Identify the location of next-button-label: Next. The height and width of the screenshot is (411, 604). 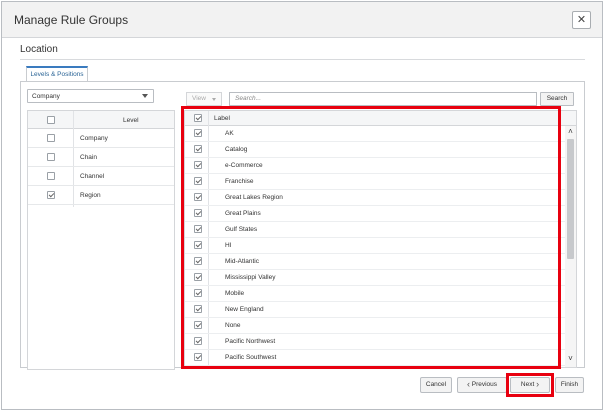
(527, 384).